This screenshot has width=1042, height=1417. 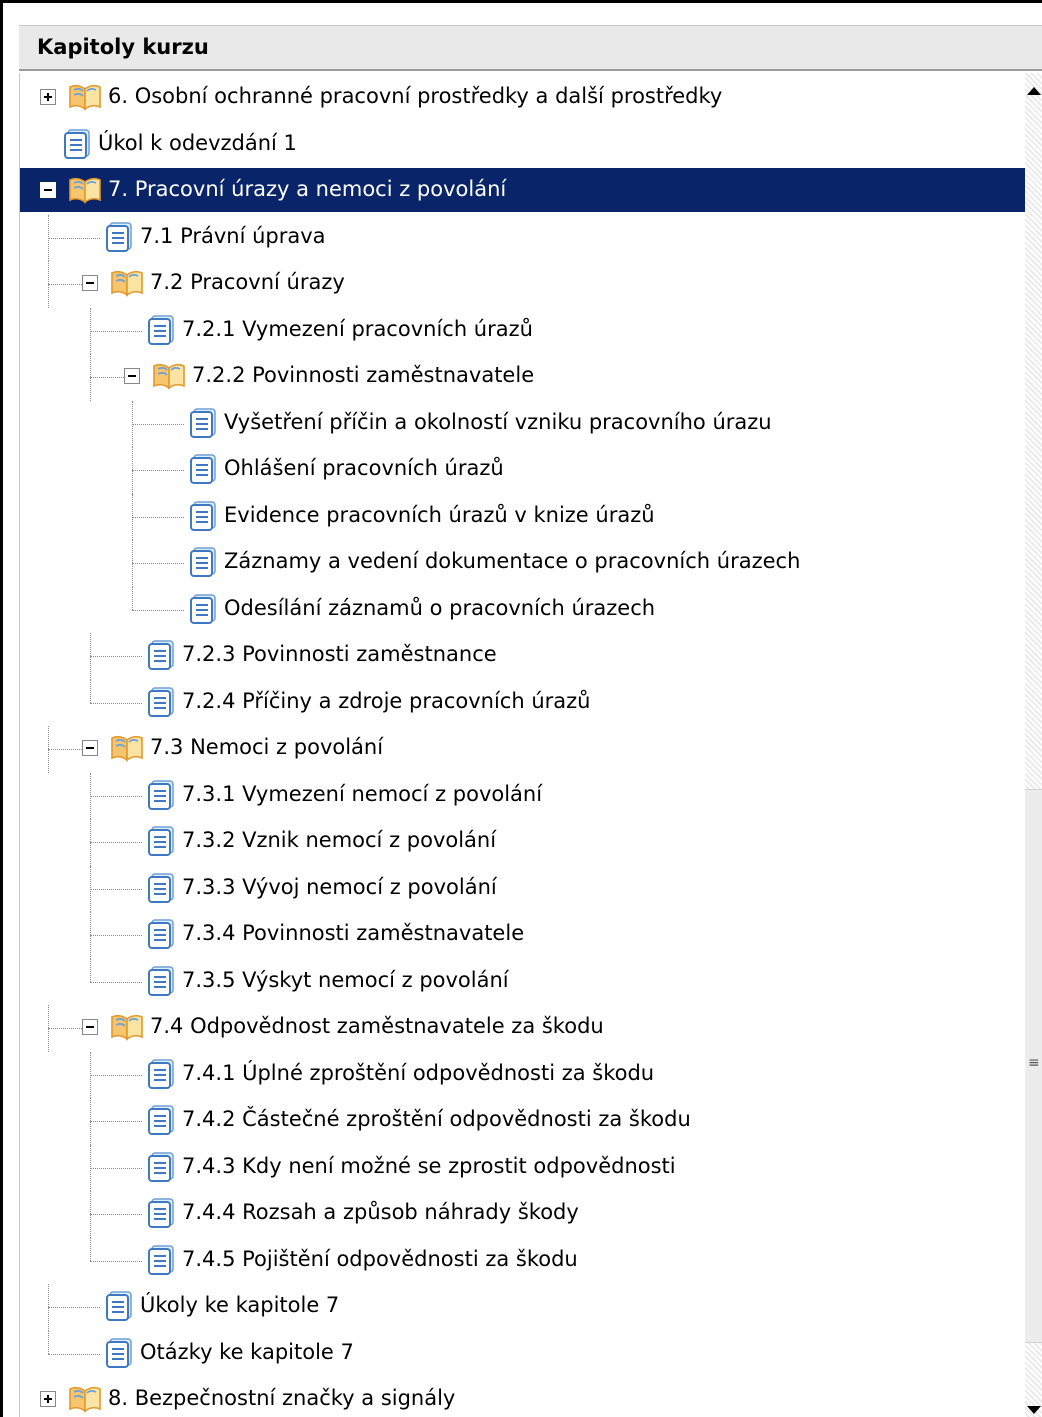 I want to click on tree-node: 8. Bezpečnostní značky a signály, so click(x=523, y=1397).